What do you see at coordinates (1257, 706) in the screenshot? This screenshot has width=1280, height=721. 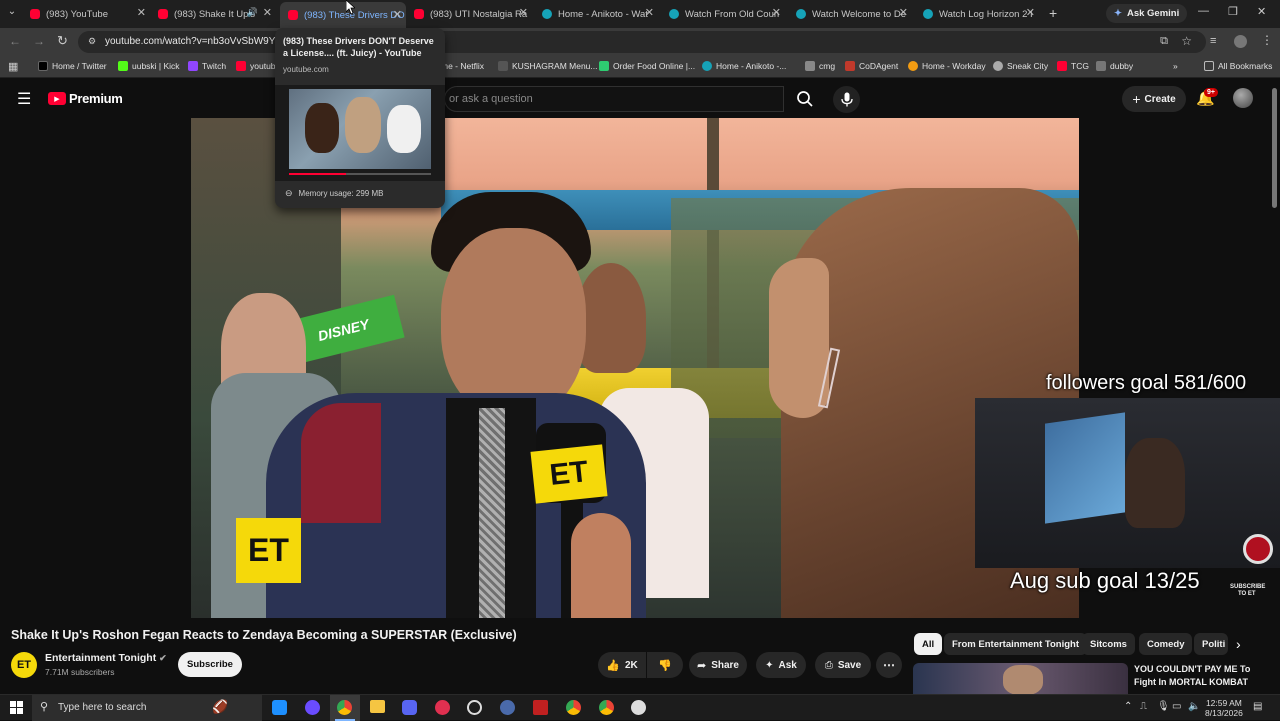 I see `notification-center-icon: ▤` at bounding box center [1257, 706].